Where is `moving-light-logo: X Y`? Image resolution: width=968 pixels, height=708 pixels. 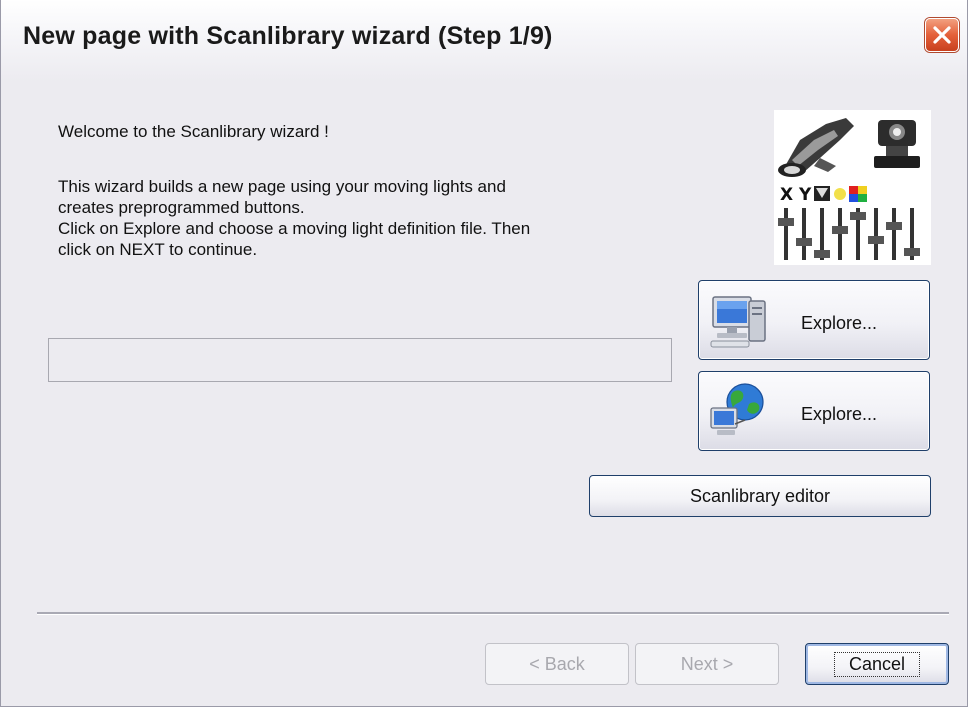
moving-light-logo: X Y is located at coordinates (852, 187).